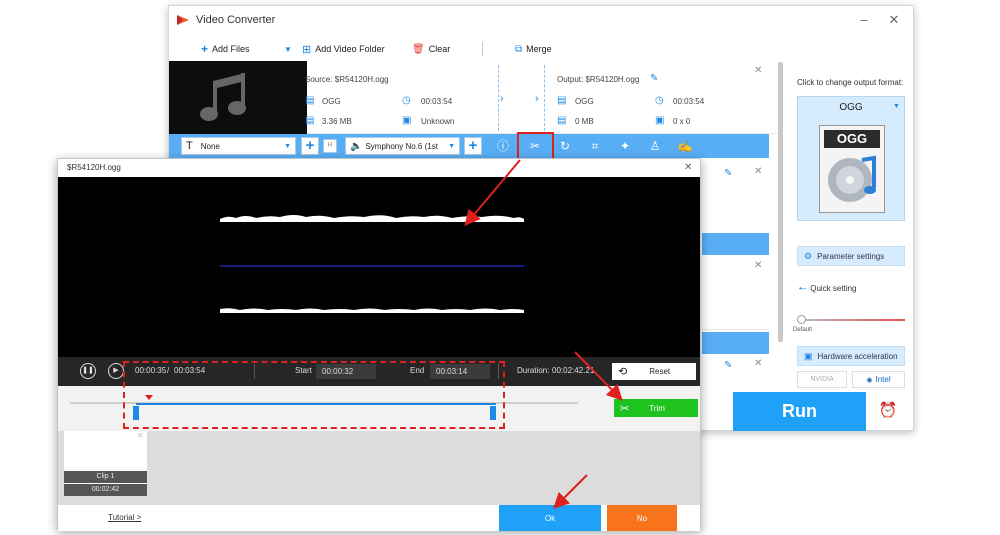 Image resolution: width=1000 pixels, height=535 pixels. I want to click on change-format-label: Click to change output format:, so click(850, 82).